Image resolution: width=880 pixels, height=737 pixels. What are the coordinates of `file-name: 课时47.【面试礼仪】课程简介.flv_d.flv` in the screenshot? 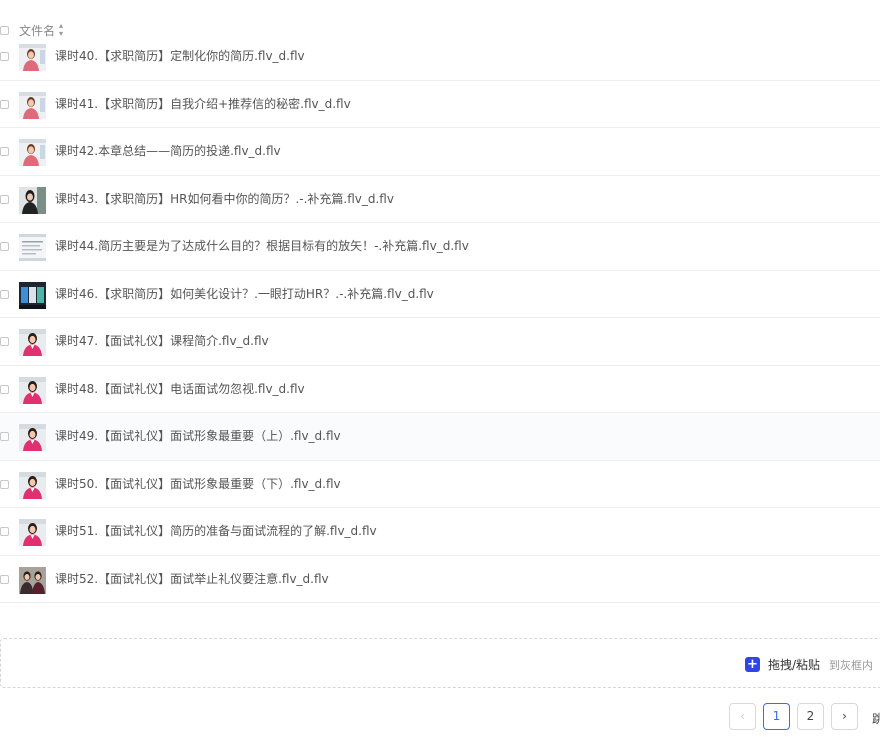 It's located at (162, 340).